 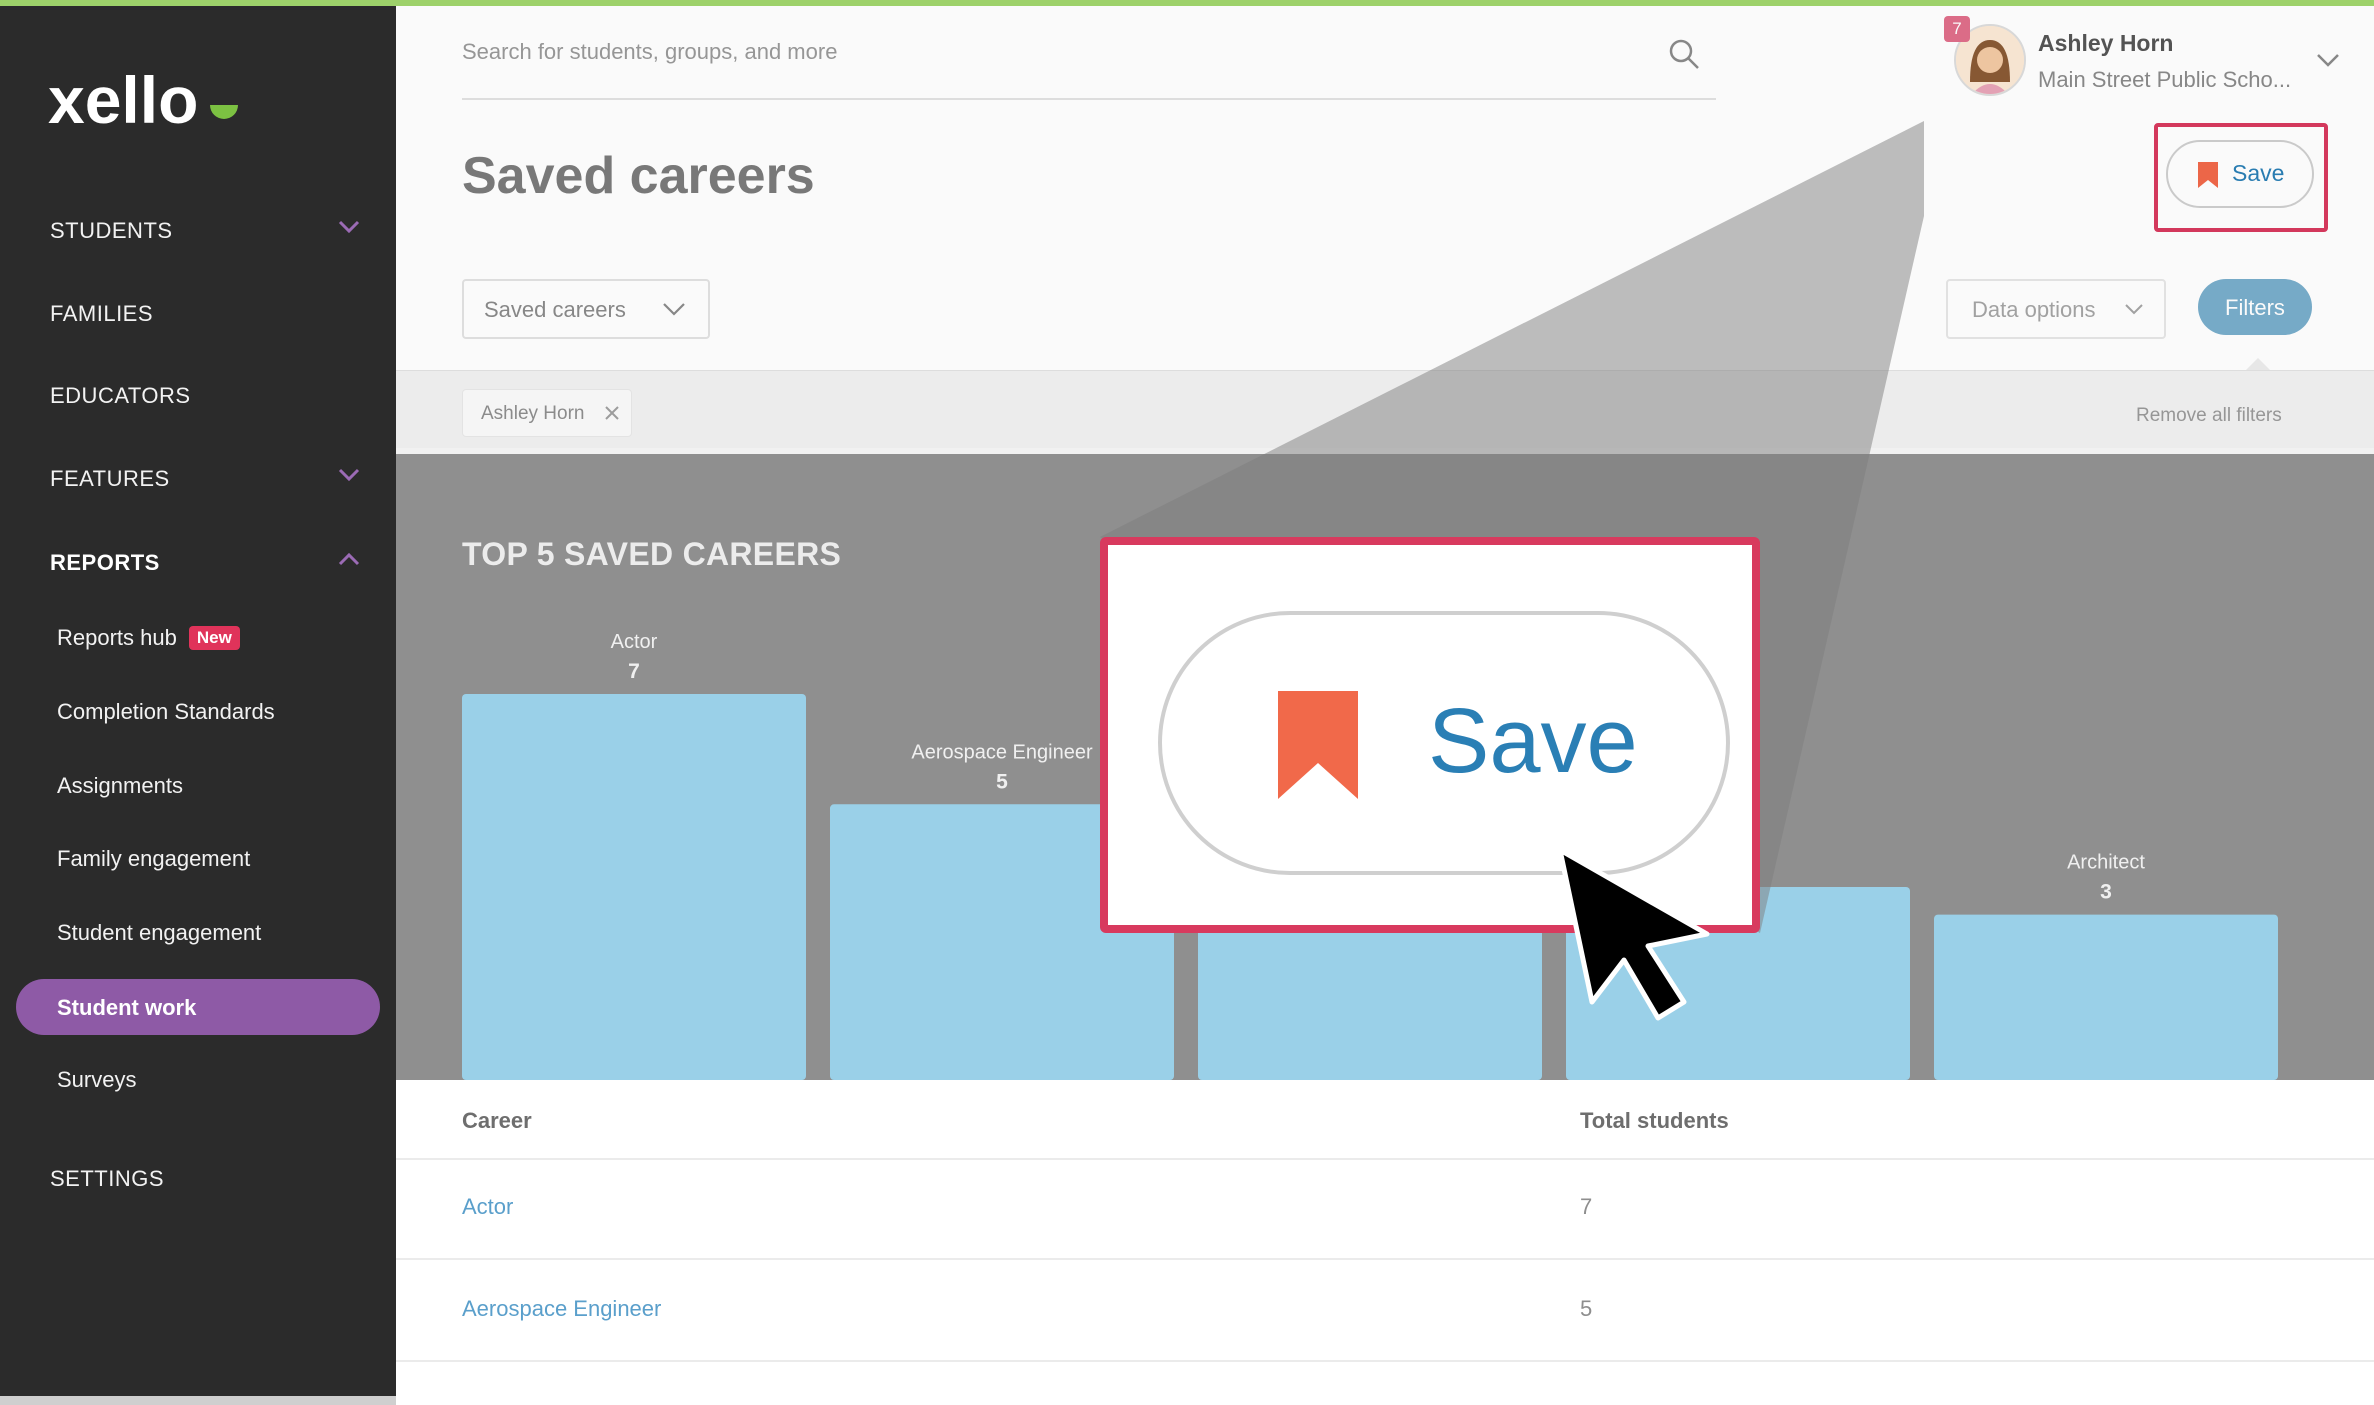 What do you see at coordinates (120, 396) in the screenshot?
I see `sidebar-item-educators: EDUCATORS` at bounding box center [120, 396].